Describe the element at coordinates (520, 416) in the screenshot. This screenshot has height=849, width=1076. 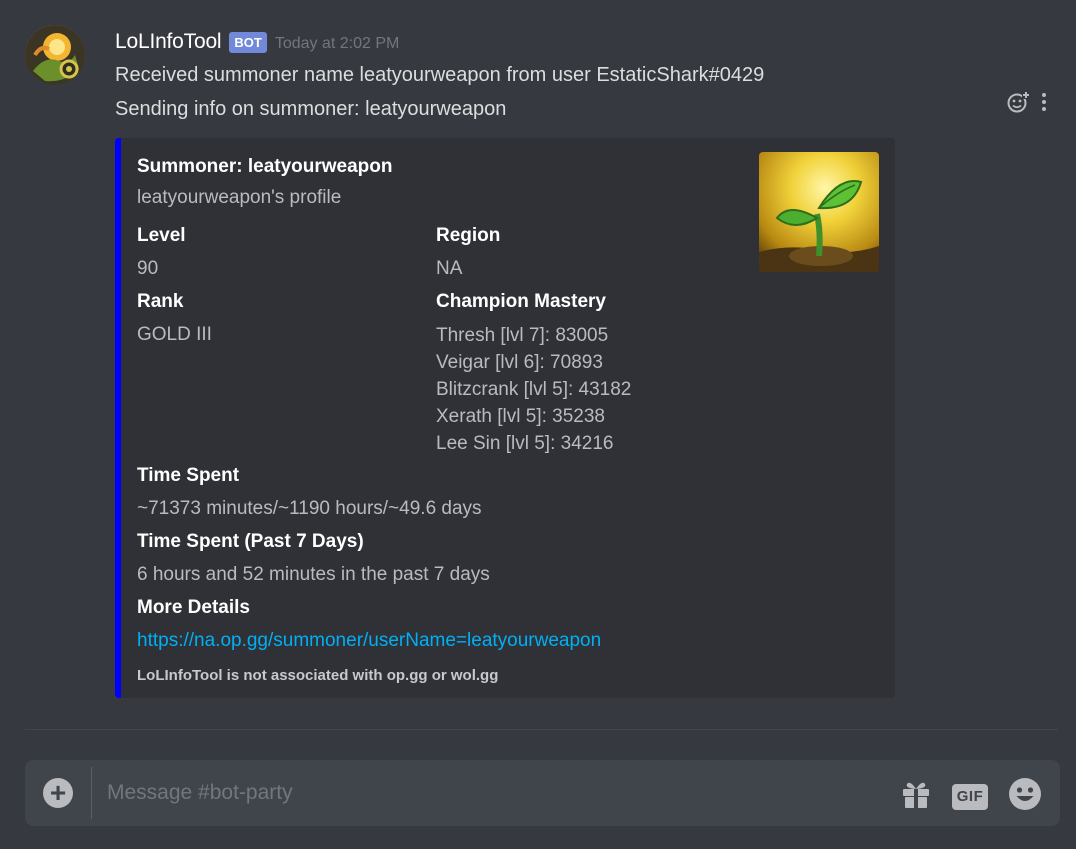
I see `mastery-item: Xerath [lvl 5]: 35238` at that location.